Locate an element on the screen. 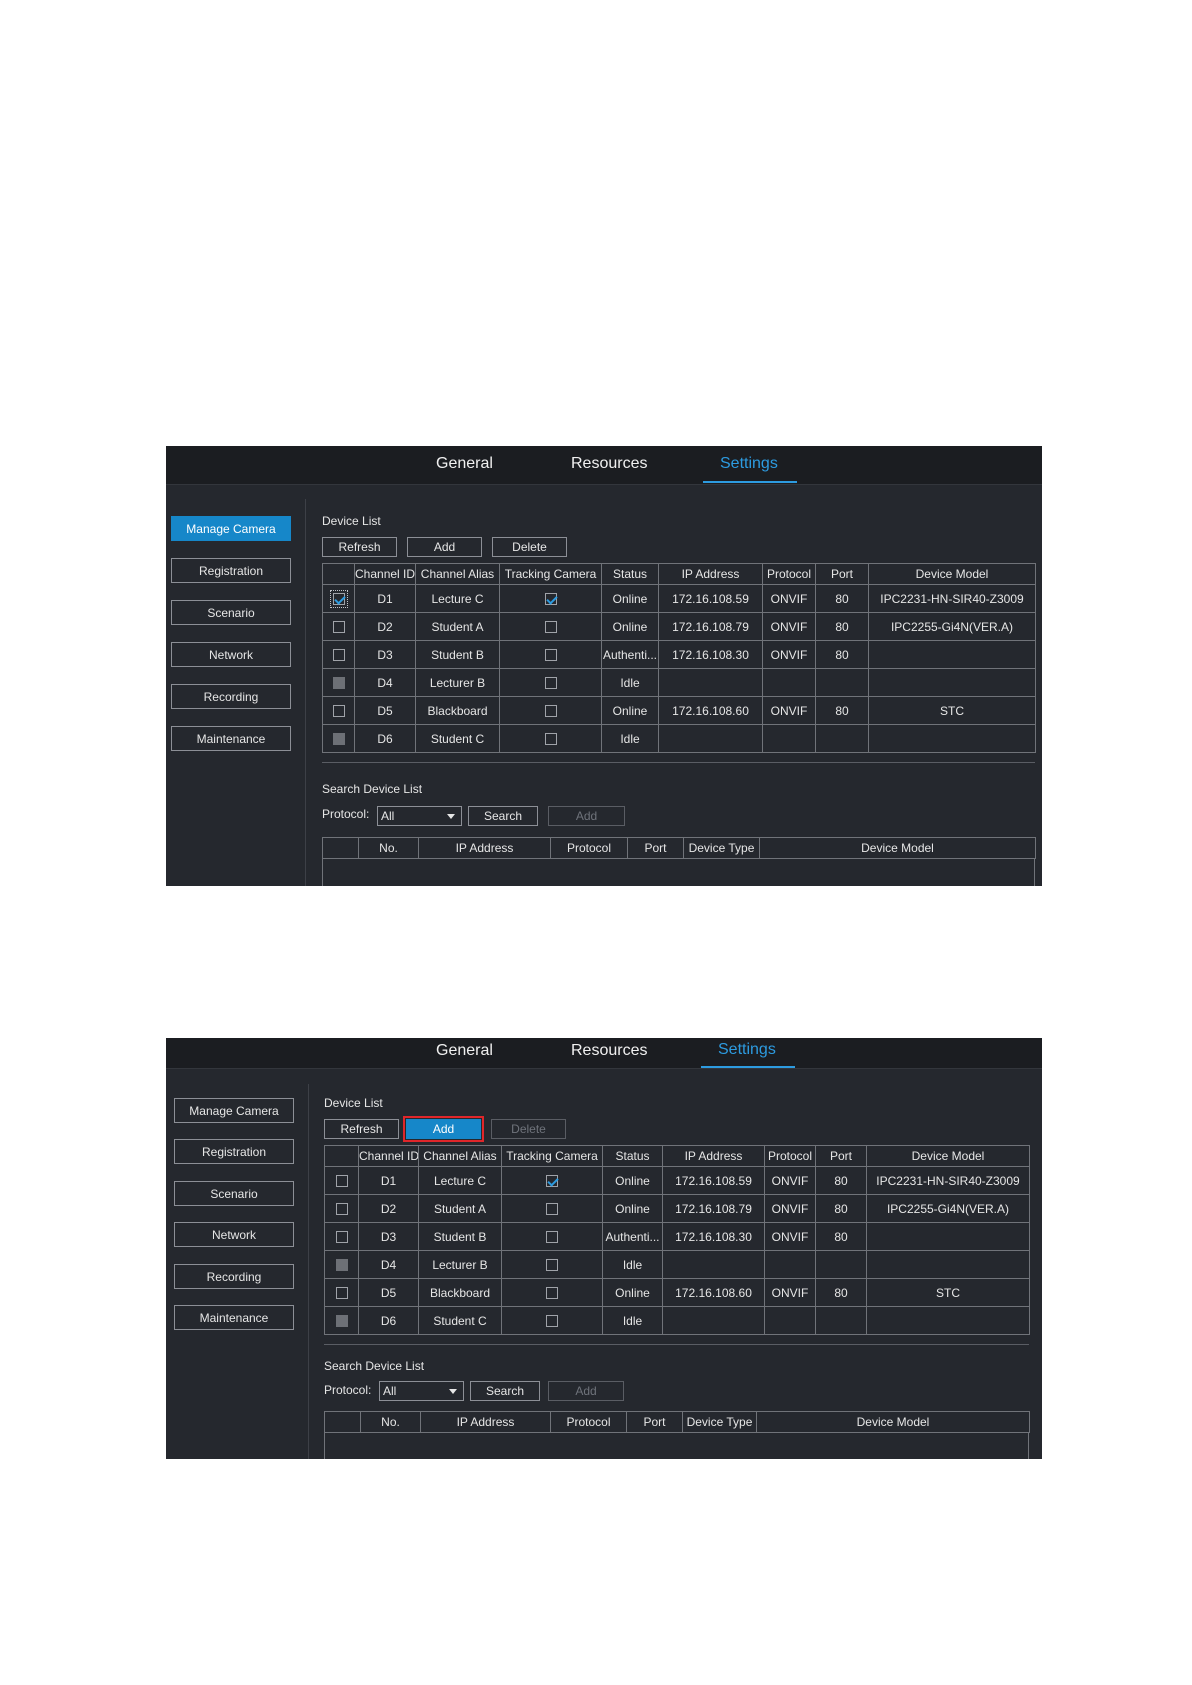 The height and width of the screenshot is (1685, 1192). sidebar-scenario: Scenario is located at coordinates (234, 1193).